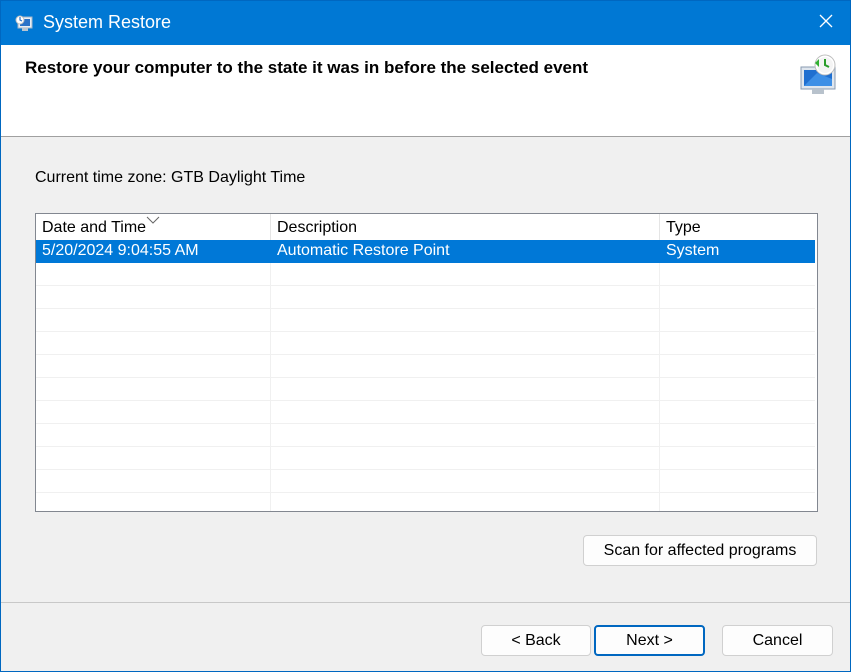 The width and height of the screenshot is (851, 672). I want to click on close-button, so click(826, 23).